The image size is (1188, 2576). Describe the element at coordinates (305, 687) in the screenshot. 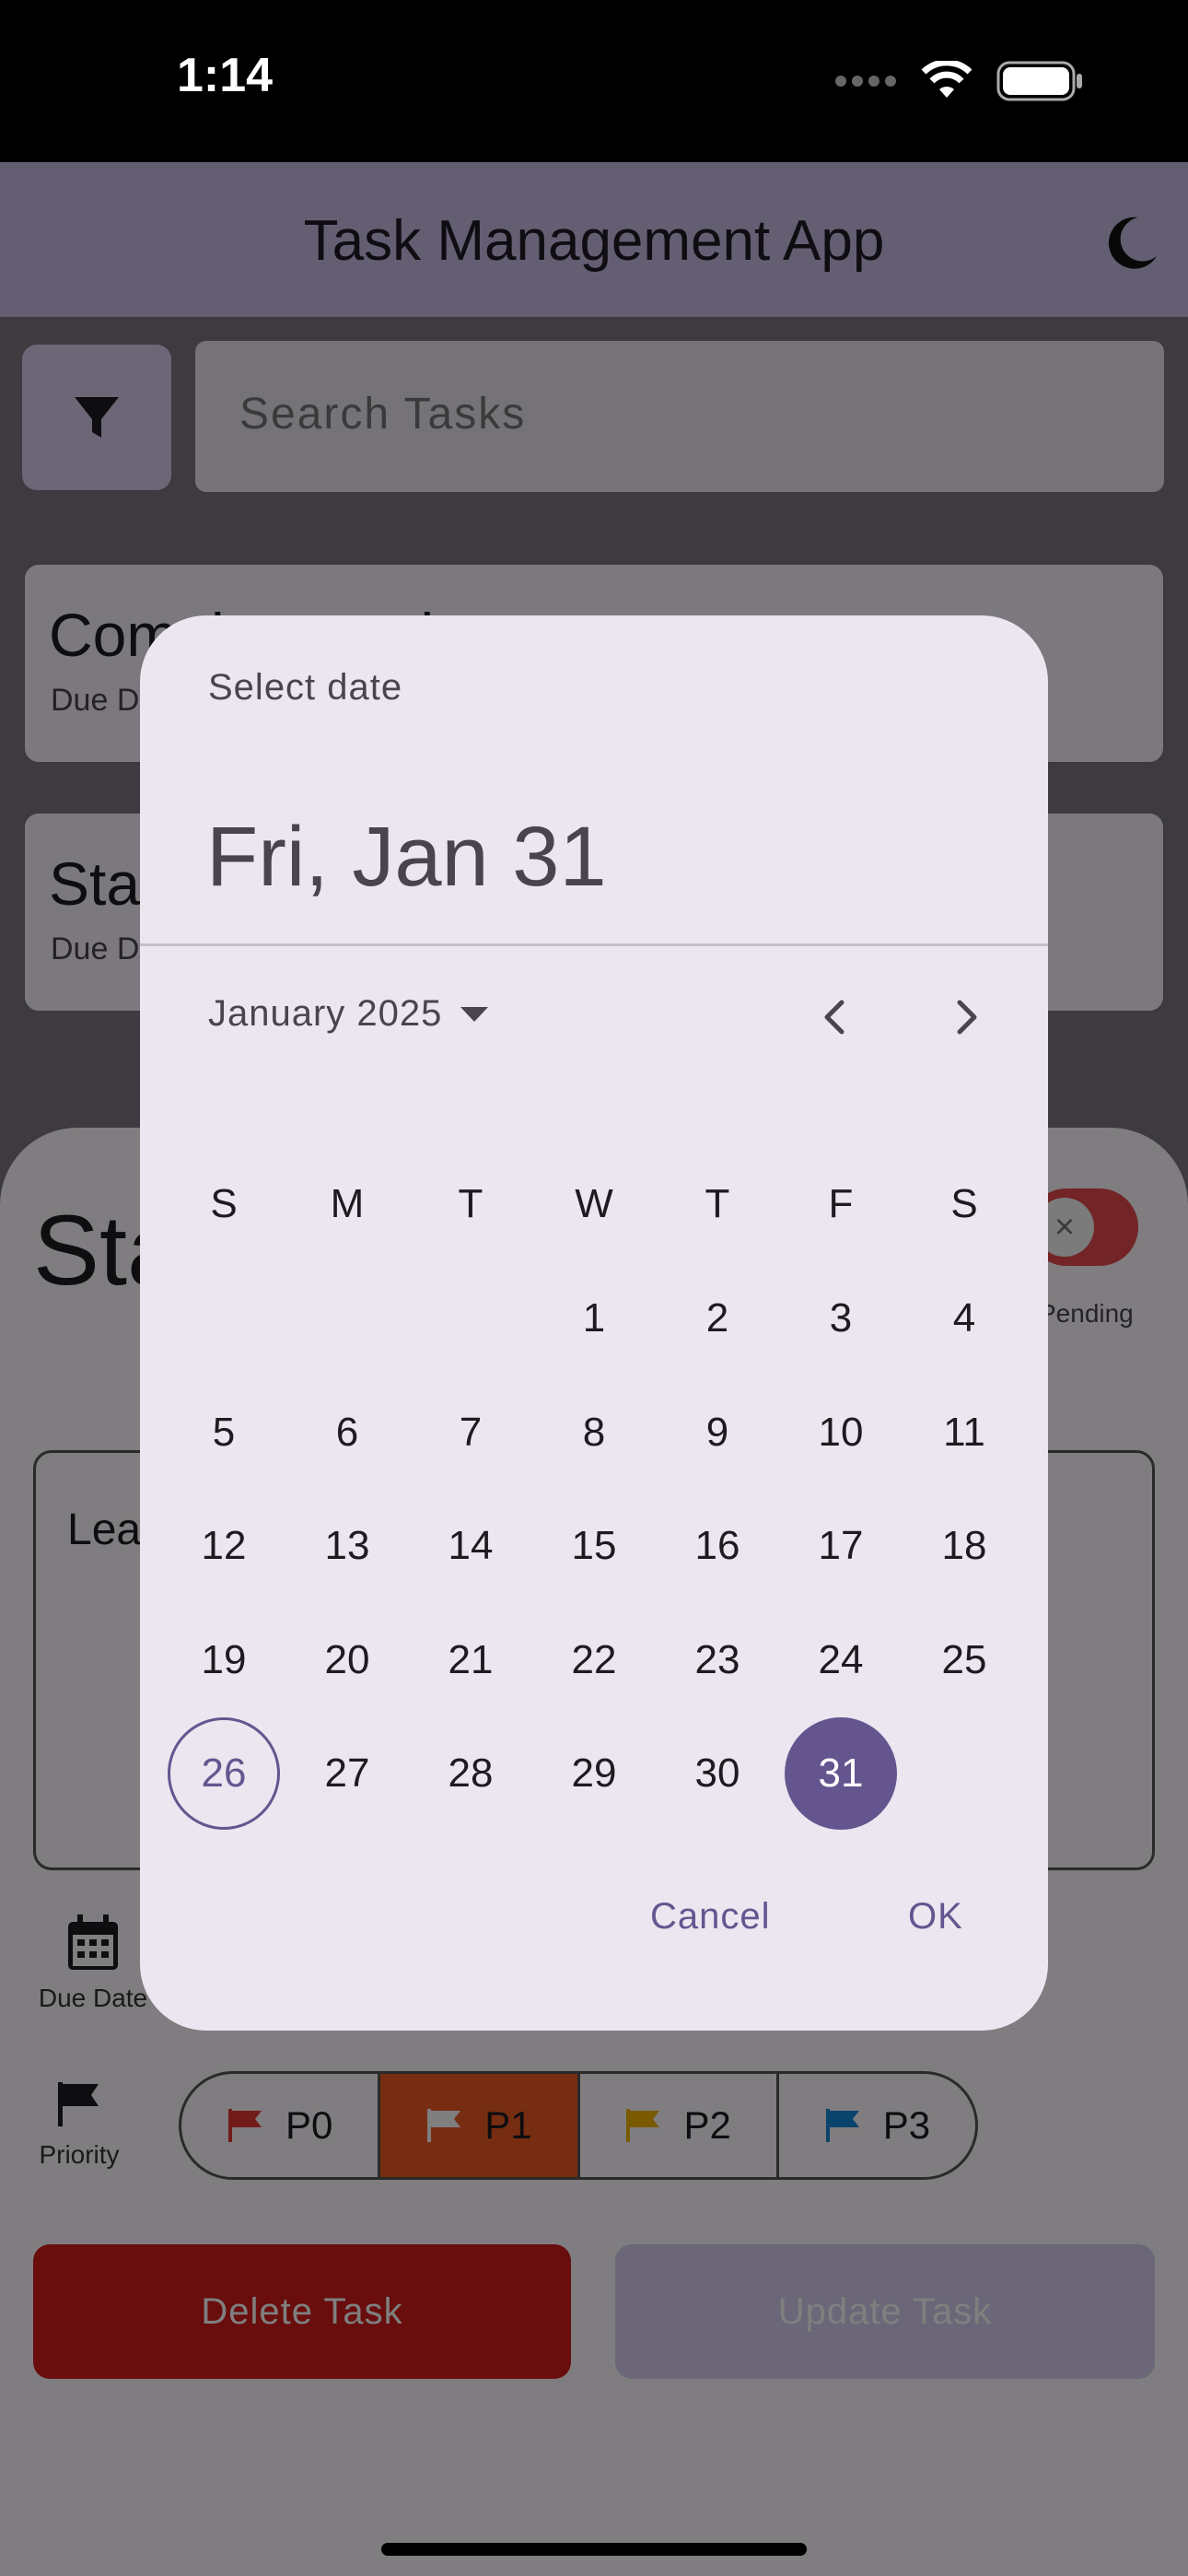

I see `date-picker-help-text: Select date` at that location.